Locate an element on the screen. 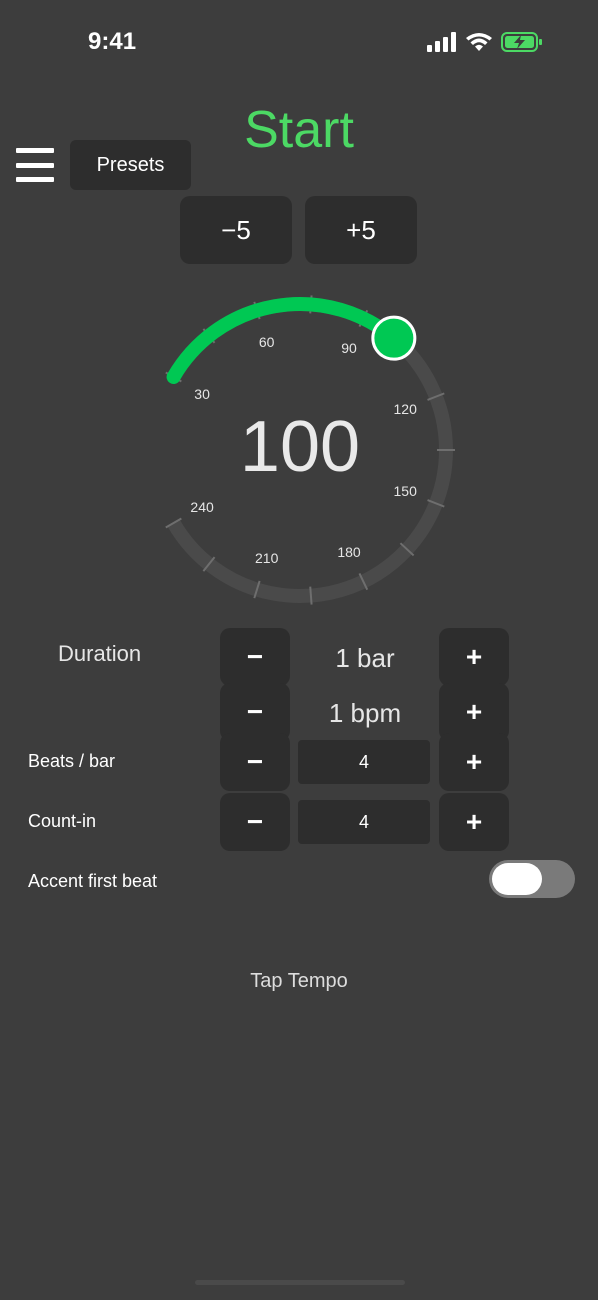  status-icons is located at coordinates (485, 42).